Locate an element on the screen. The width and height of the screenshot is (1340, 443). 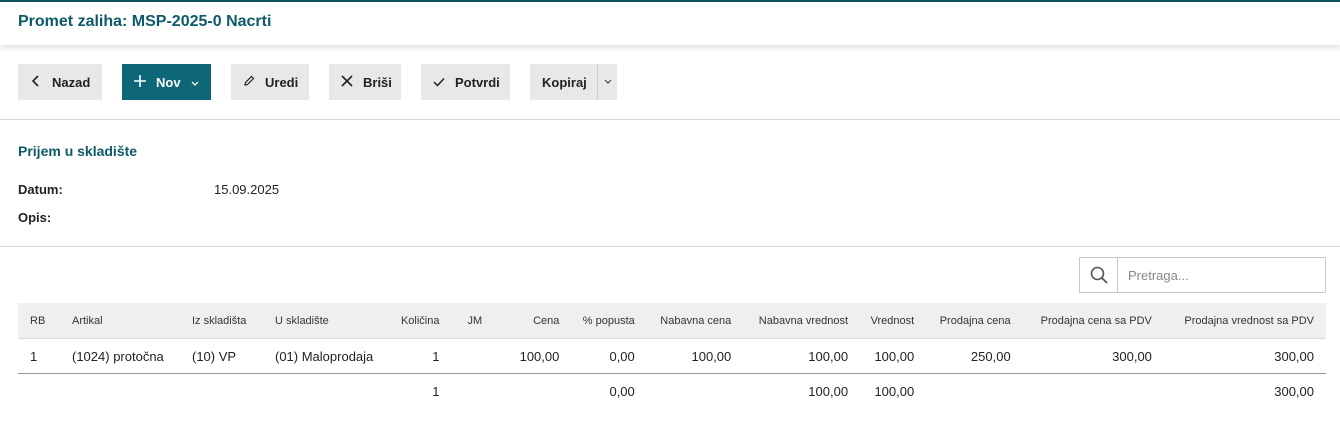
col-iz-skladista: Iz skladišta is located at coordinates (225, 321).